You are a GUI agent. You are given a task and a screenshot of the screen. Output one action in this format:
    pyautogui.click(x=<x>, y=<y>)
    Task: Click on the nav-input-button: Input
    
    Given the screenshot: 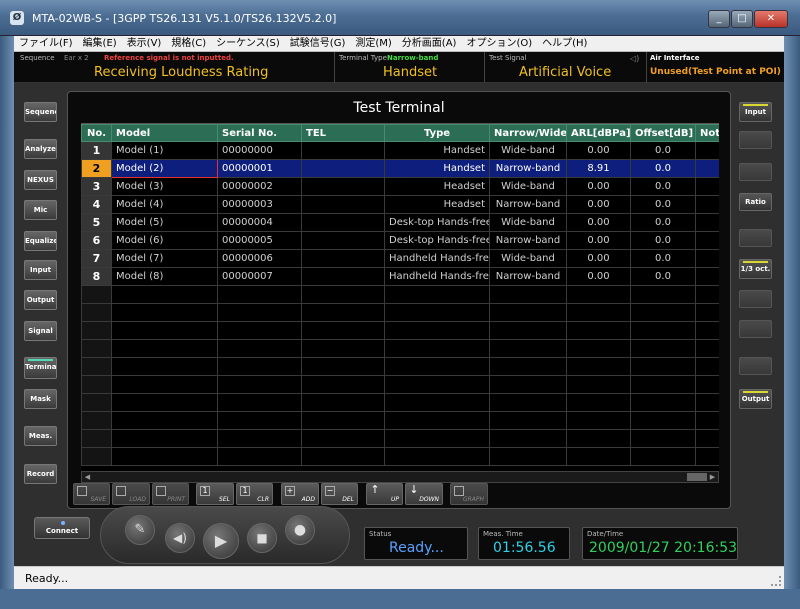 What is the action you would take?
    pyautogui.click(x=40, y=270)
    